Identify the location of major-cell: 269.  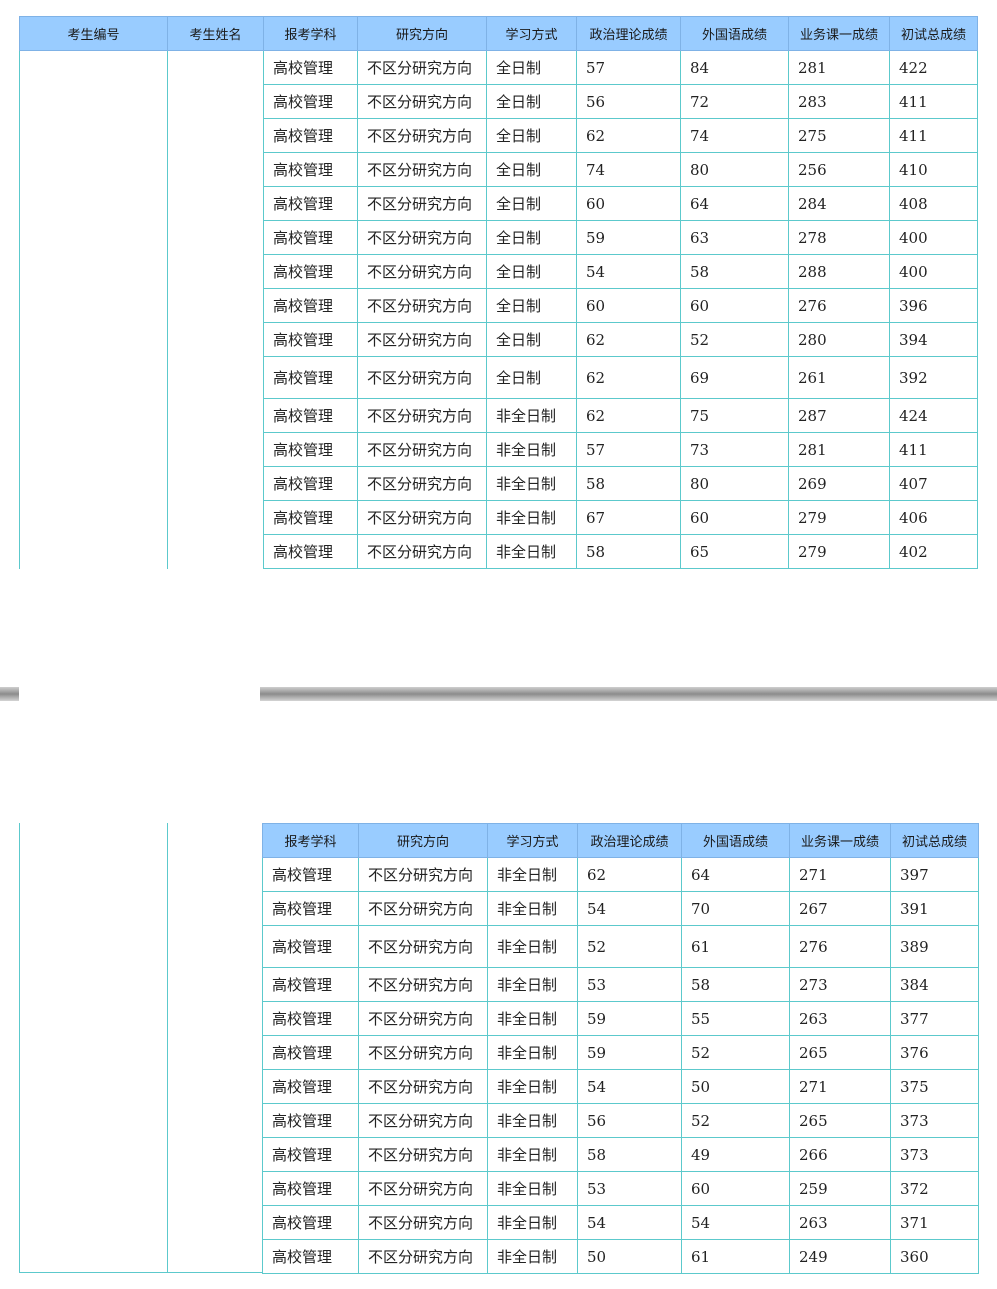
(839, 483).